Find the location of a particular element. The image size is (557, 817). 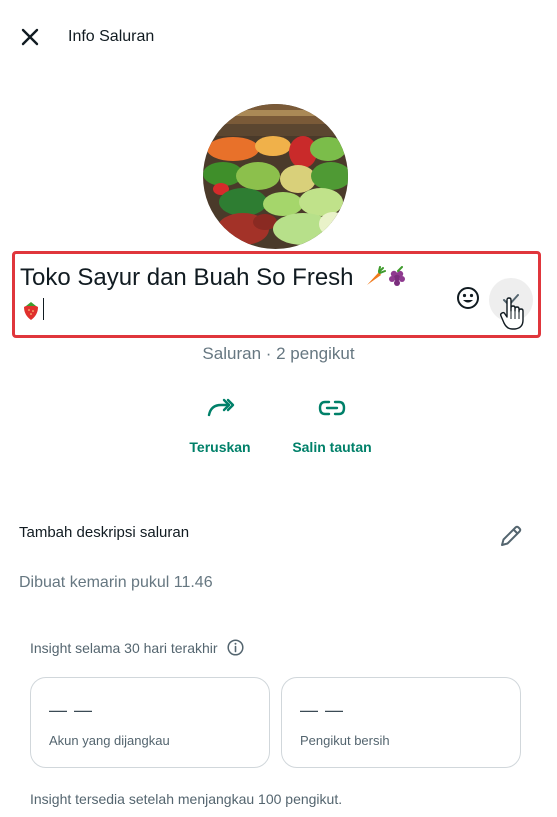

pencil-icon is located at coordinates (511, 535).